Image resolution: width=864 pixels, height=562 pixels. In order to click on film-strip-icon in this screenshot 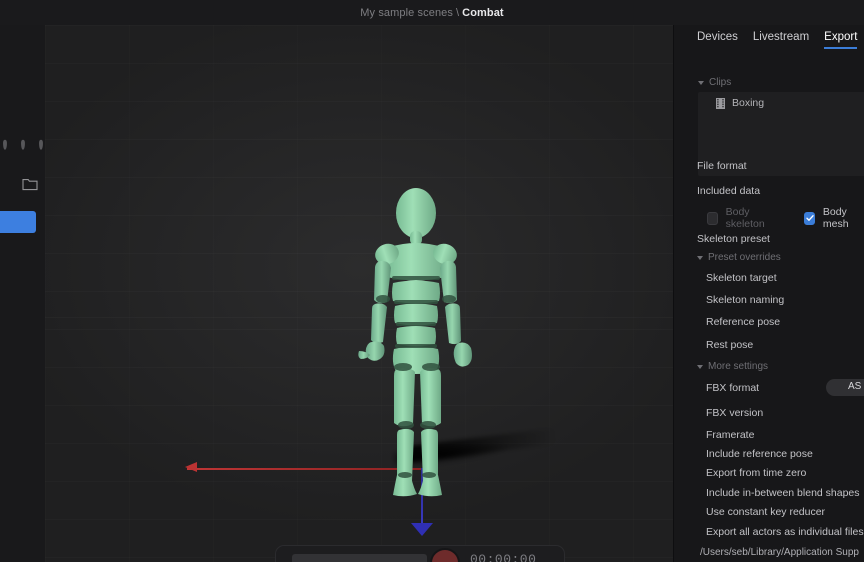, I will do `click(720, 103)`.